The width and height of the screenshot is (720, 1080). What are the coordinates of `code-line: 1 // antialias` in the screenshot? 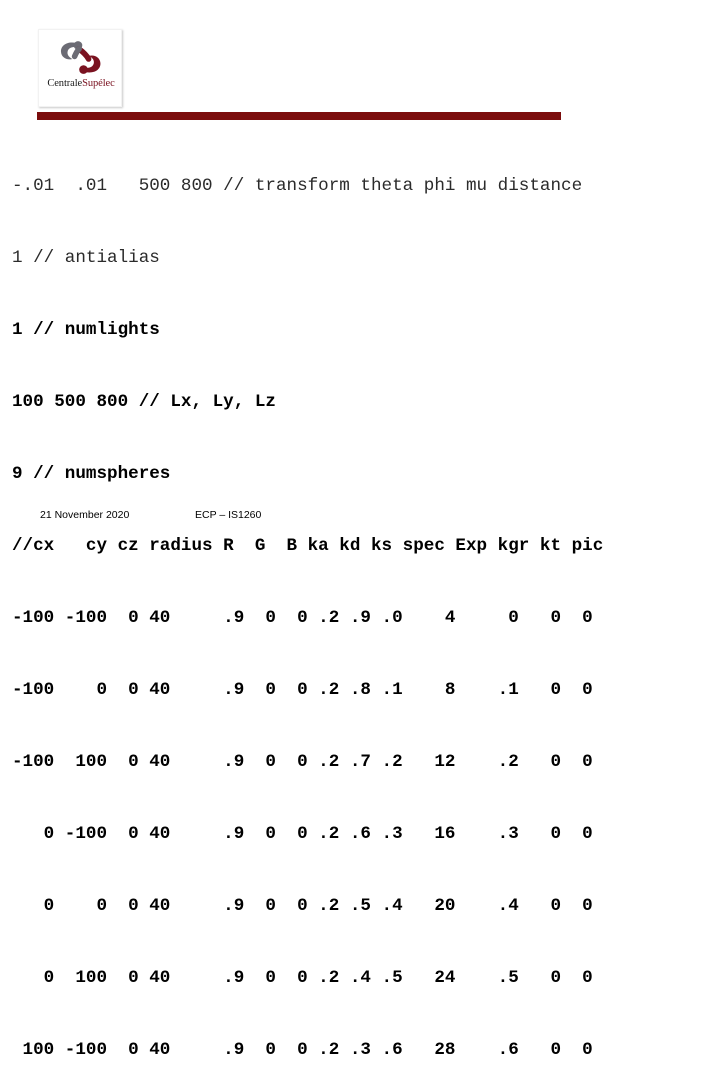 It's located at (86, 258).